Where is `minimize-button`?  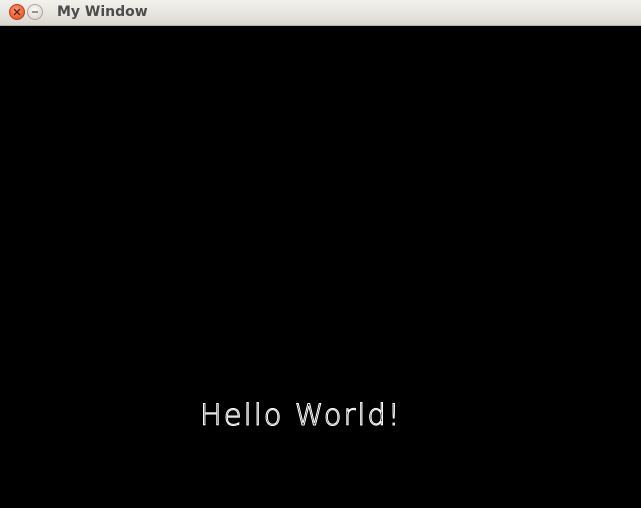
minimize-button is located at coordinates (35, 12).